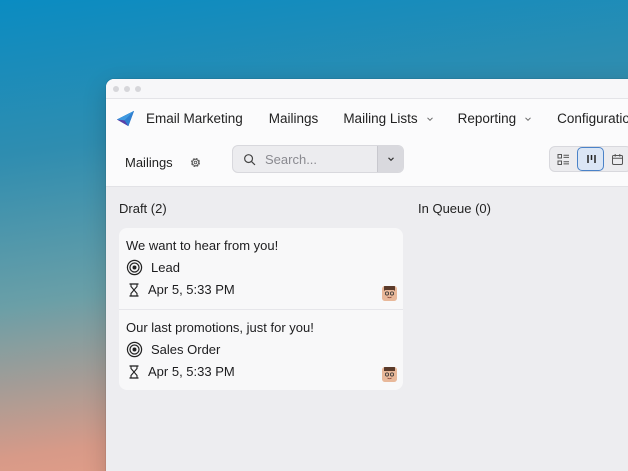 The width and height of the screenshot is (628, 471). What do you see at coordinates (220, 327) in the screenshot?
I see `card-title: Our last promotions, just for you!` at bounding box center [220, 327].